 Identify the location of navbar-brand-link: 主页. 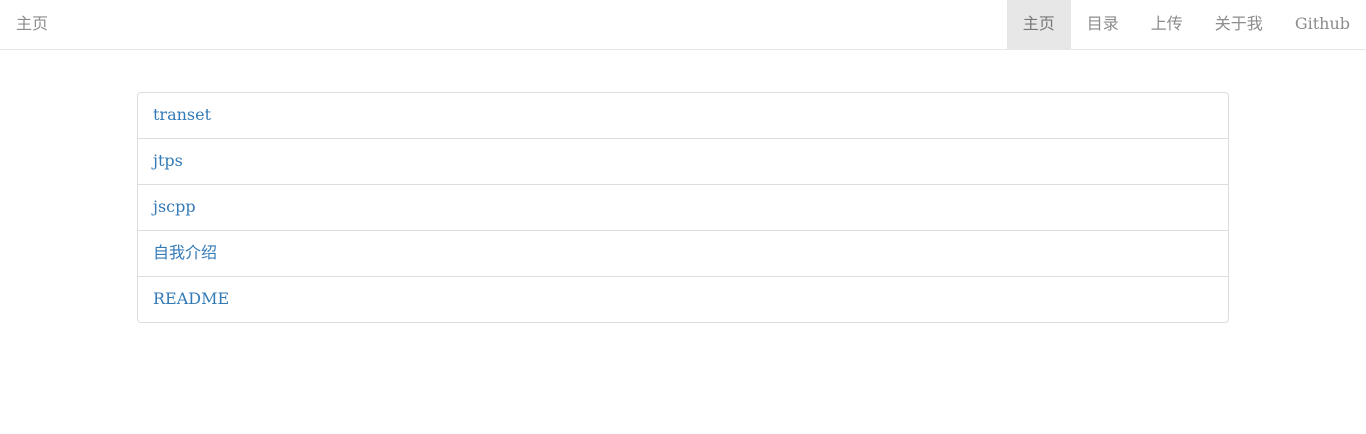
(32, 24).